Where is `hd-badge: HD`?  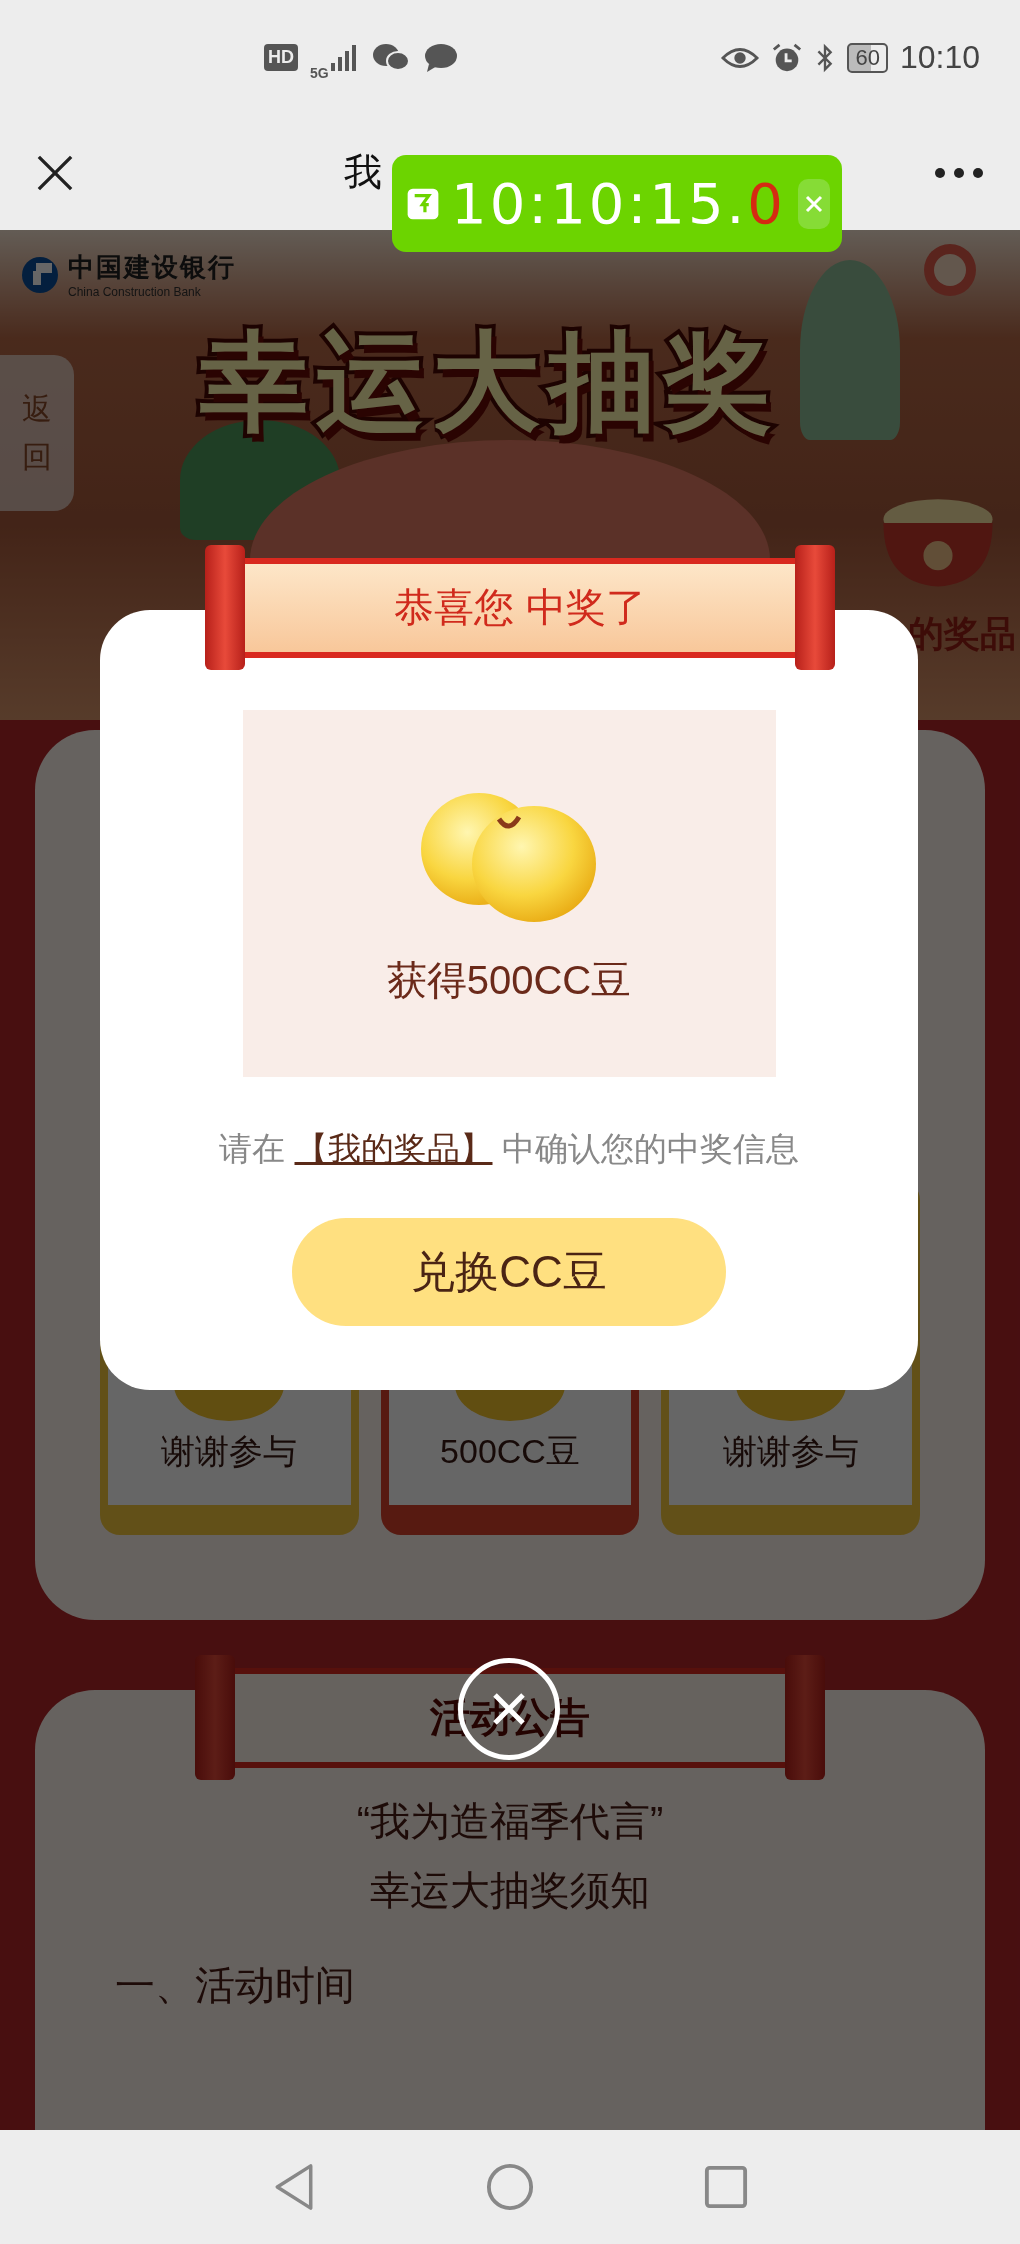 hd-badge: HD is located at coordinates (281, 57).